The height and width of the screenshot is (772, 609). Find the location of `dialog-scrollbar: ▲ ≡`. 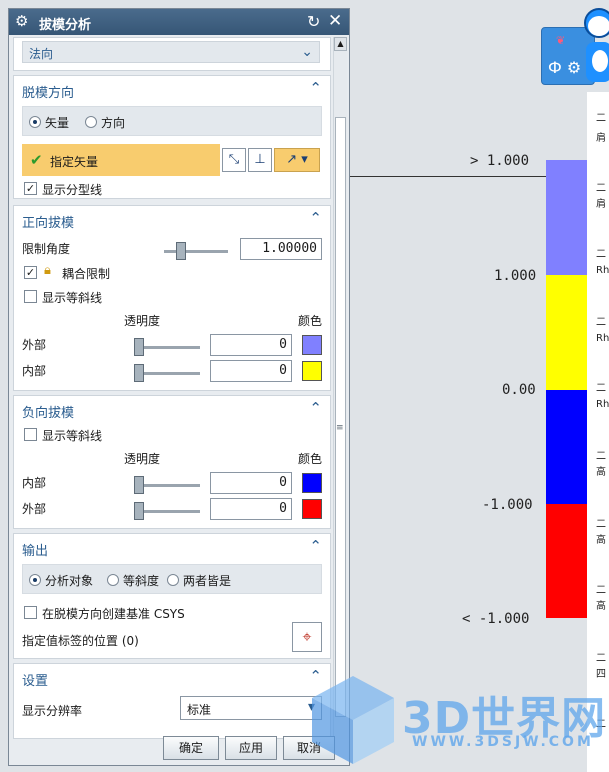

dialog-scrollbar: ▲ ≡ is located at coordinates (340, 388).